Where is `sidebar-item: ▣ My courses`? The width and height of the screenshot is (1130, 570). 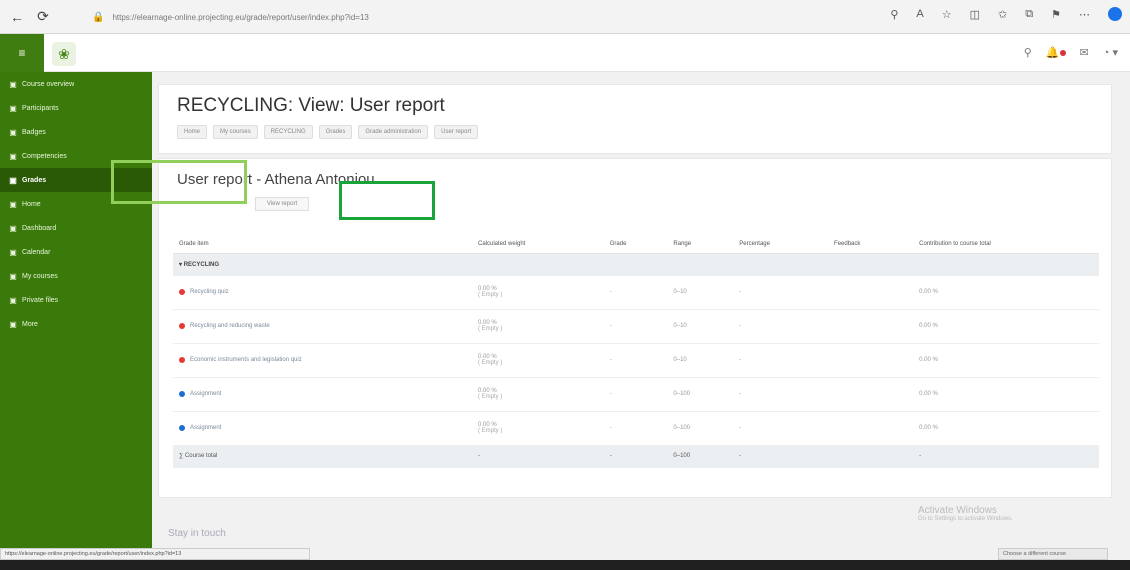 sidebar-item: ▣ My courses is located at coordinates (76, 276).